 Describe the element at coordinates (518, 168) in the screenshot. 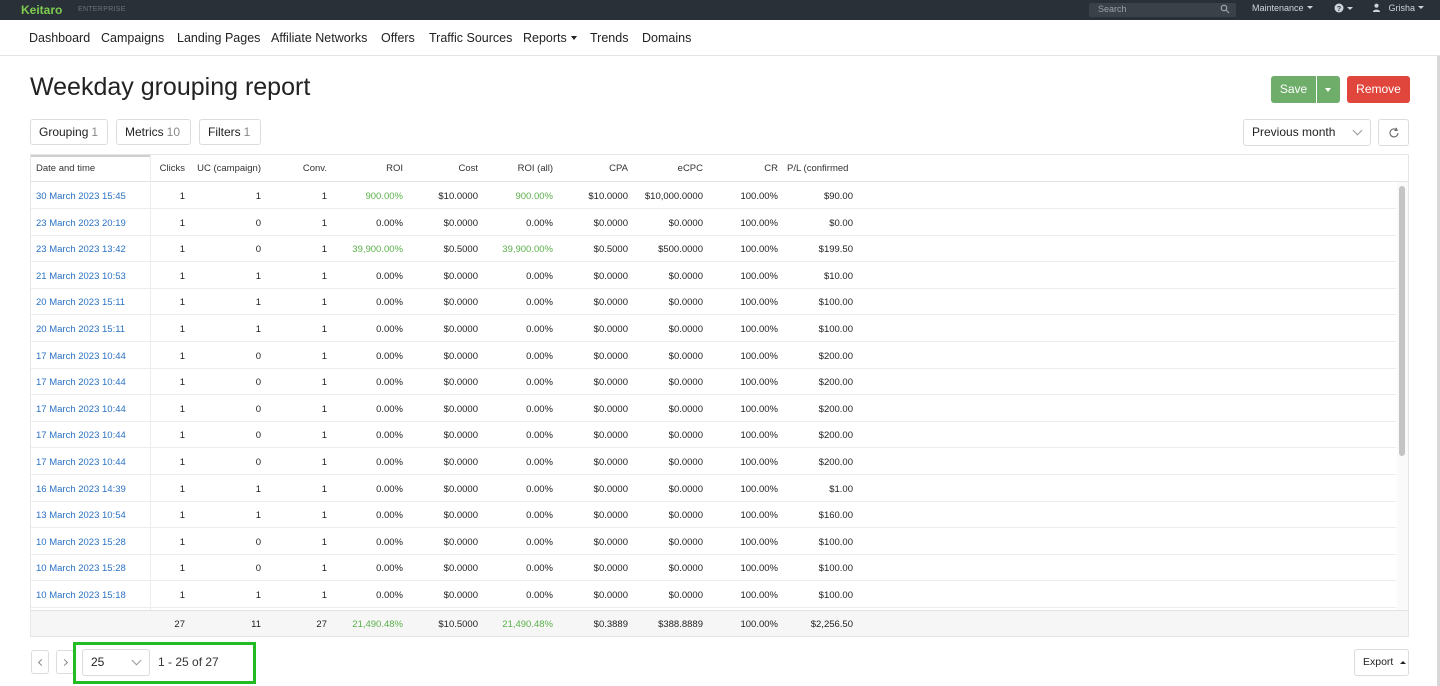

I see `column-header: ROI (all)` at that location.